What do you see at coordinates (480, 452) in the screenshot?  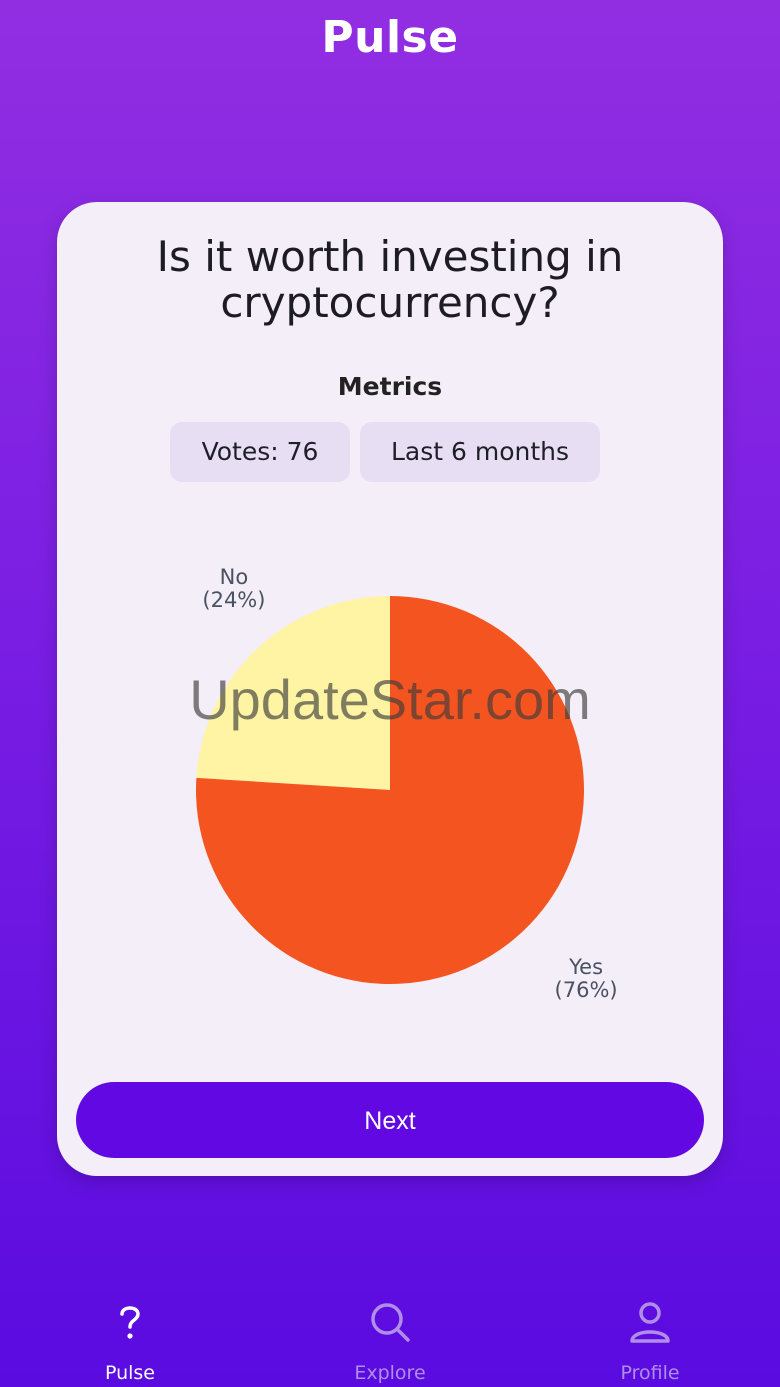 I see `period-chip: Last 6 months` at bounding box center [480, 452].